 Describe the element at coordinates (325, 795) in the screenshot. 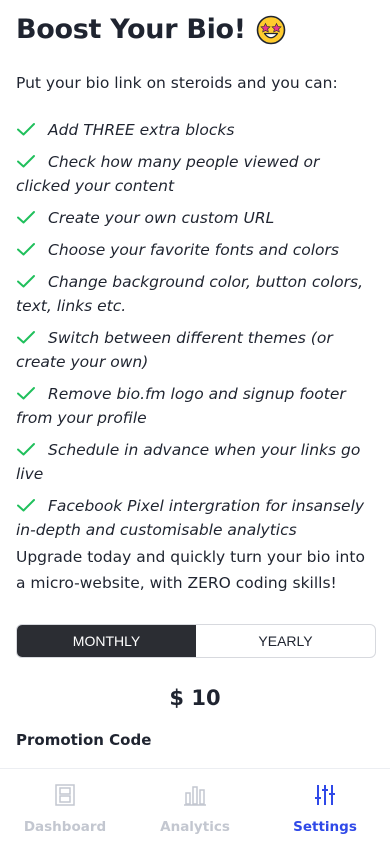

I see `settings-sliders-icon` at that location.